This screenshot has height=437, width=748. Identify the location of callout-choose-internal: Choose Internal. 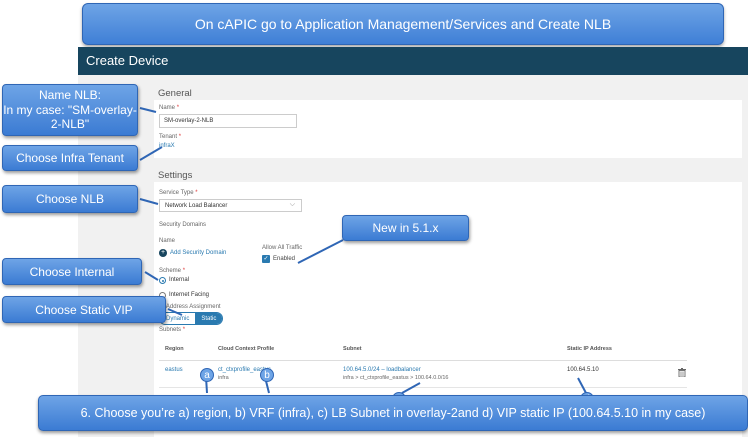
(72, 271).